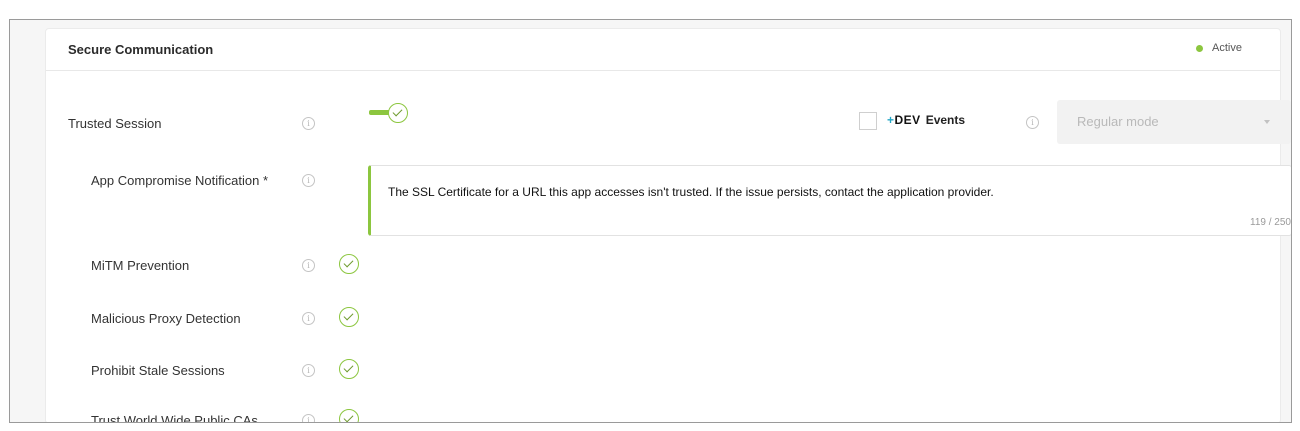  What do you see at coordinates (141, 49) in the screenshot?
I see `card-title: Secure Communication` at bounding box center [141, 49].